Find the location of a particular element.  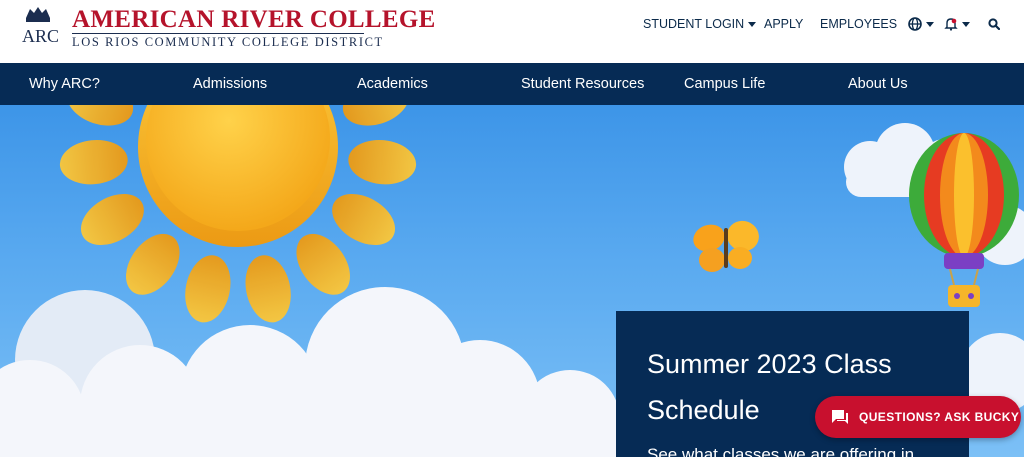

student-login-label: STUDENT LOGIN is located at coordinates (694, 24).